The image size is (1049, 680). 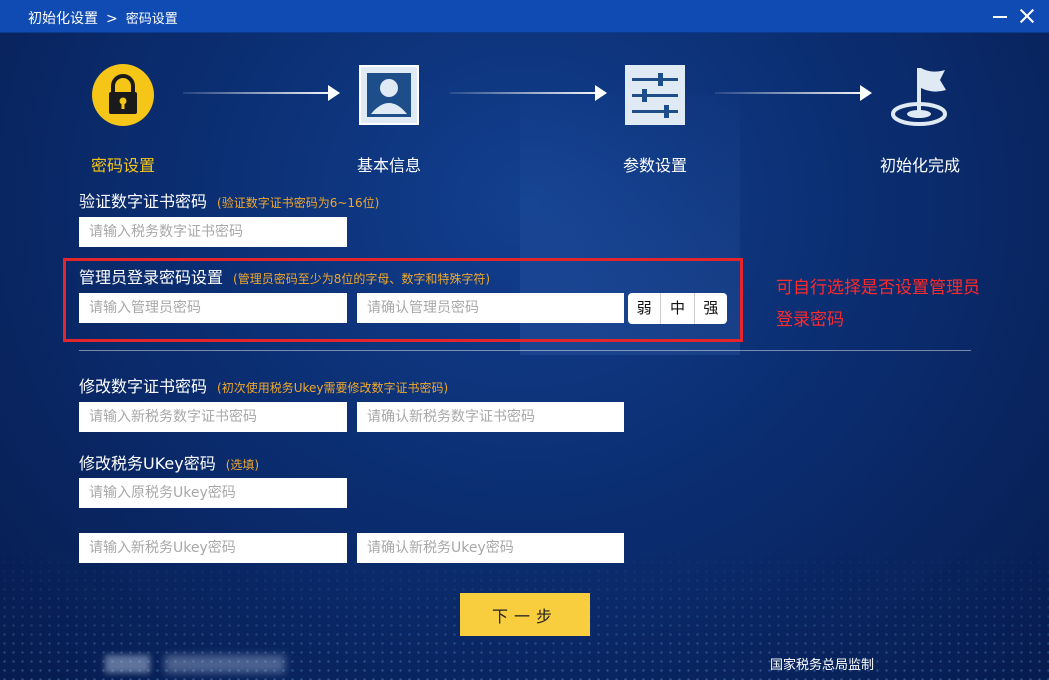 I want to click on new-ukey-password-input, so click(x=213, y=548).